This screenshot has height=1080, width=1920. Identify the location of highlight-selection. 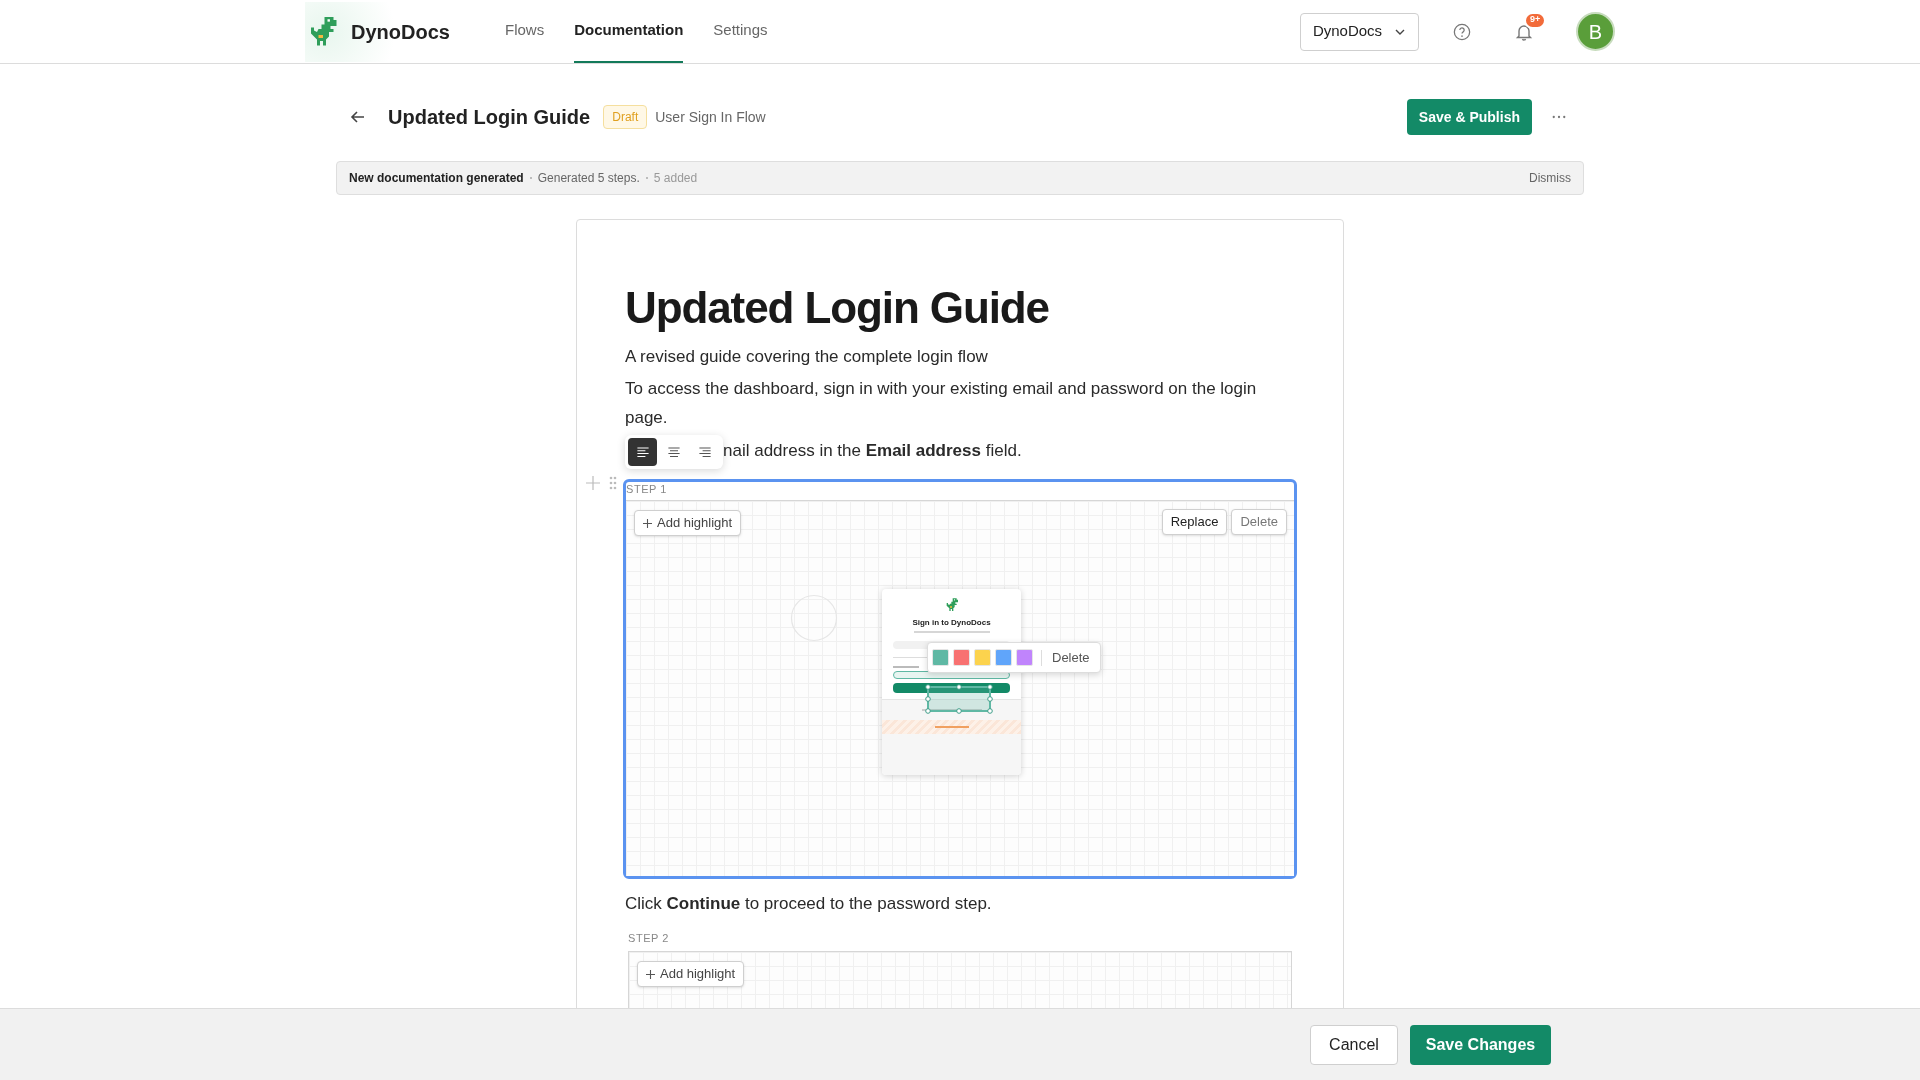
(959, 699).